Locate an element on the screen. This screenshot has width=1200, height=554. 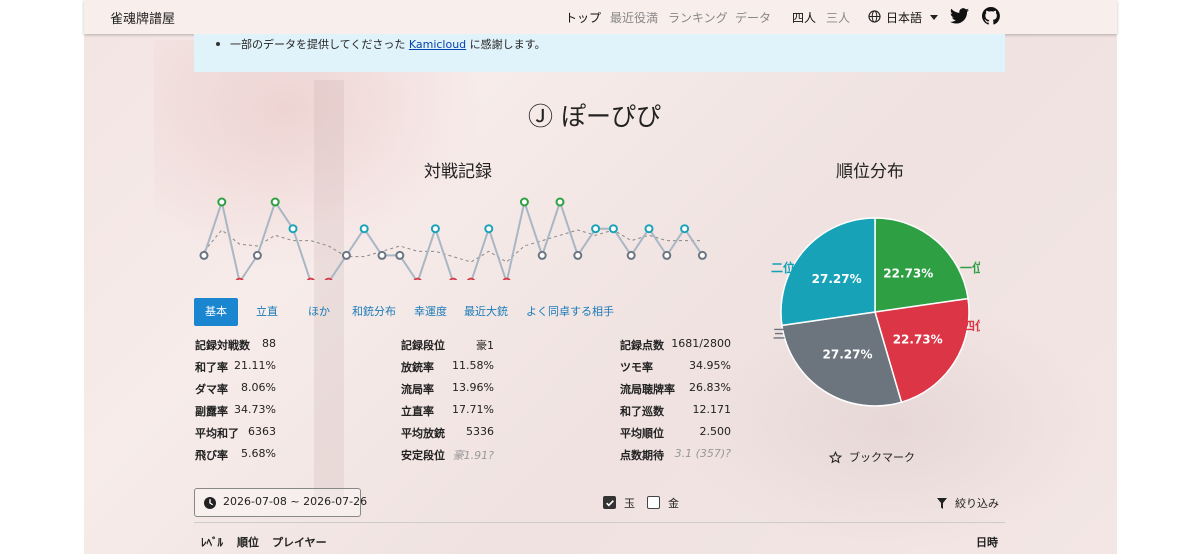
stat-label: 副露率 is located at coordinates (211, 411).